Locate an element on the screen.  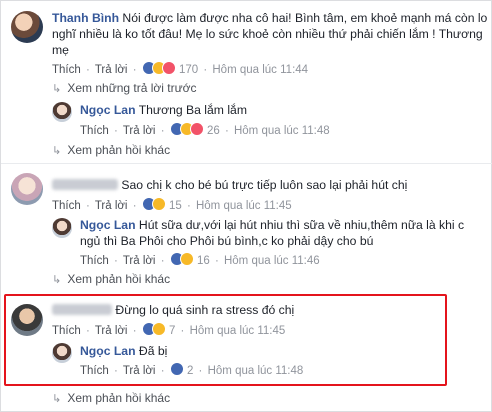
reply-text: Ngọc Lan Thương Ba lắm lắm is located at coordinates (163, 110).